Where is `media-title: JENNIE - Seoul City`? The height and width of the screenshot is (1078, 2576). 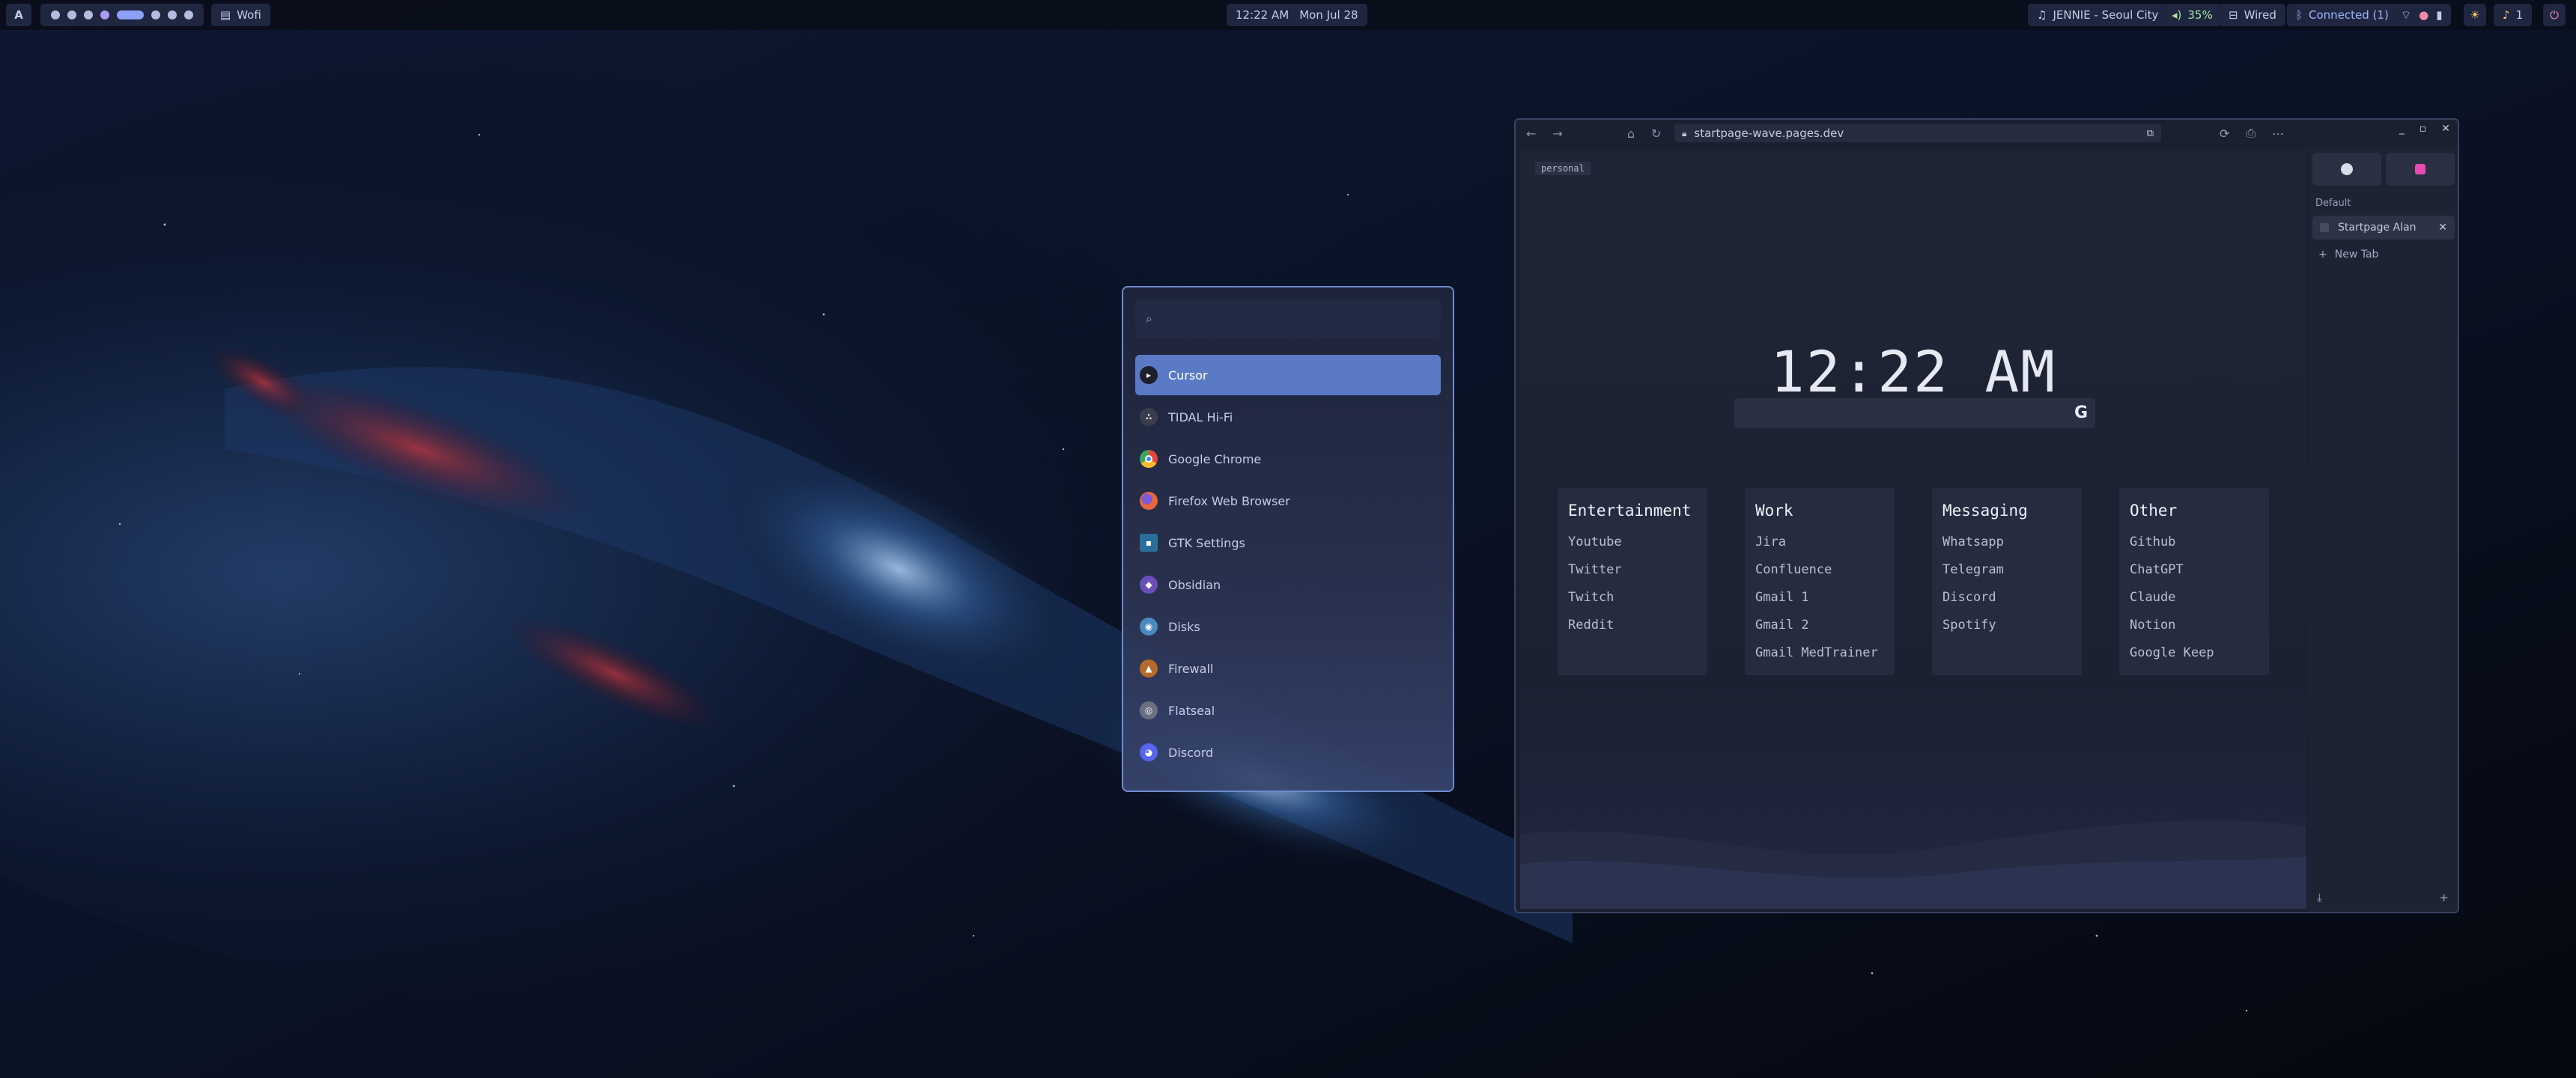
media-title: JENNIE - Seoul City is located at coordinates (2106, 15).